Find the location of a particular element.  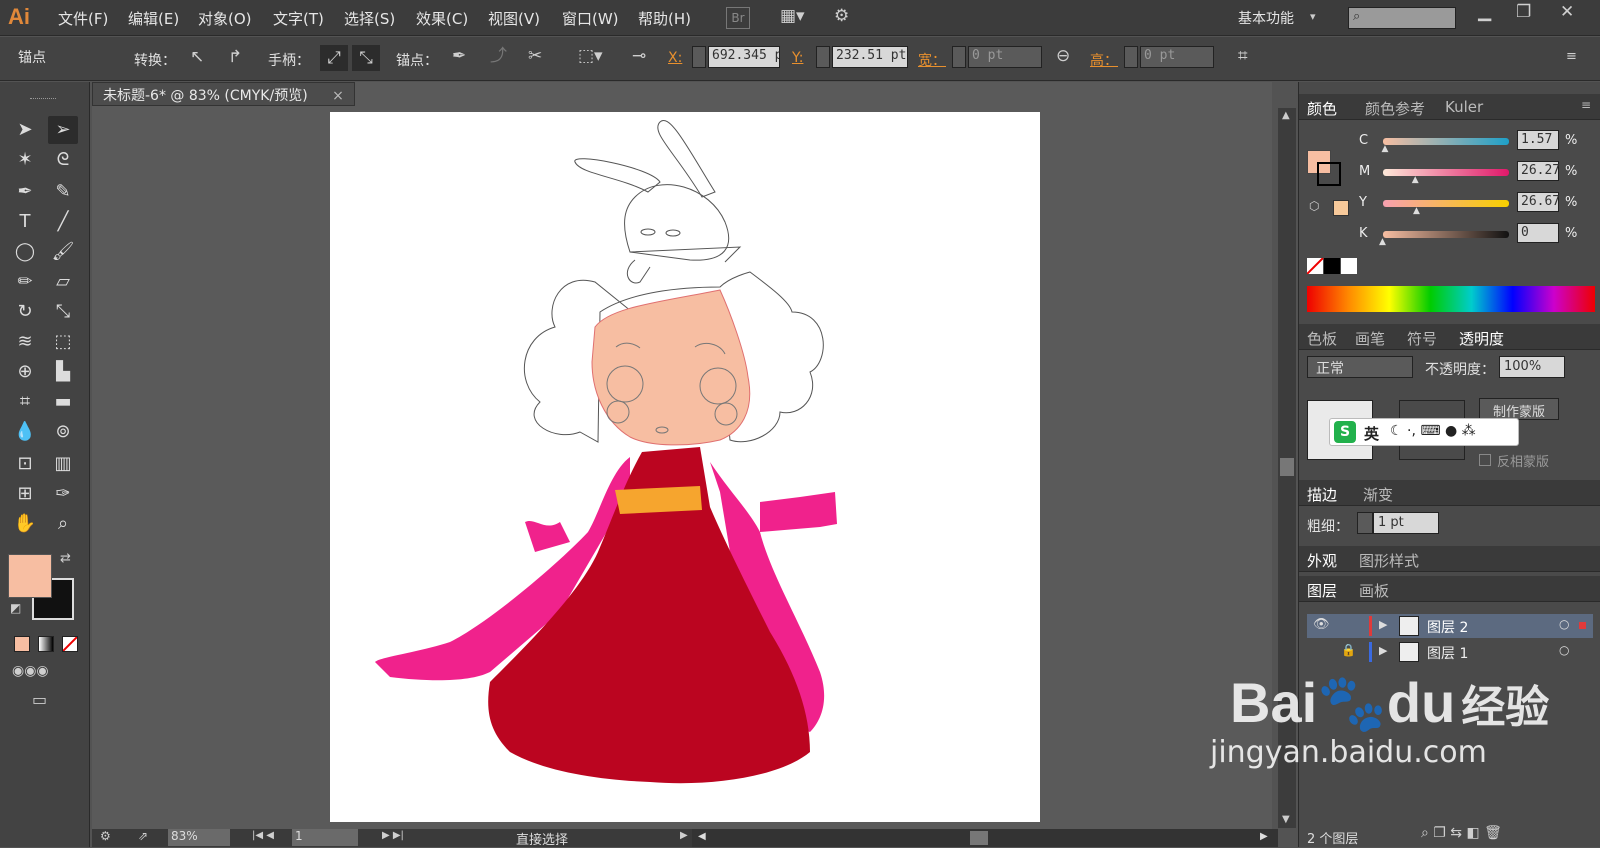

menu-effect: 效果(C) is located at coordinates (442, 18).